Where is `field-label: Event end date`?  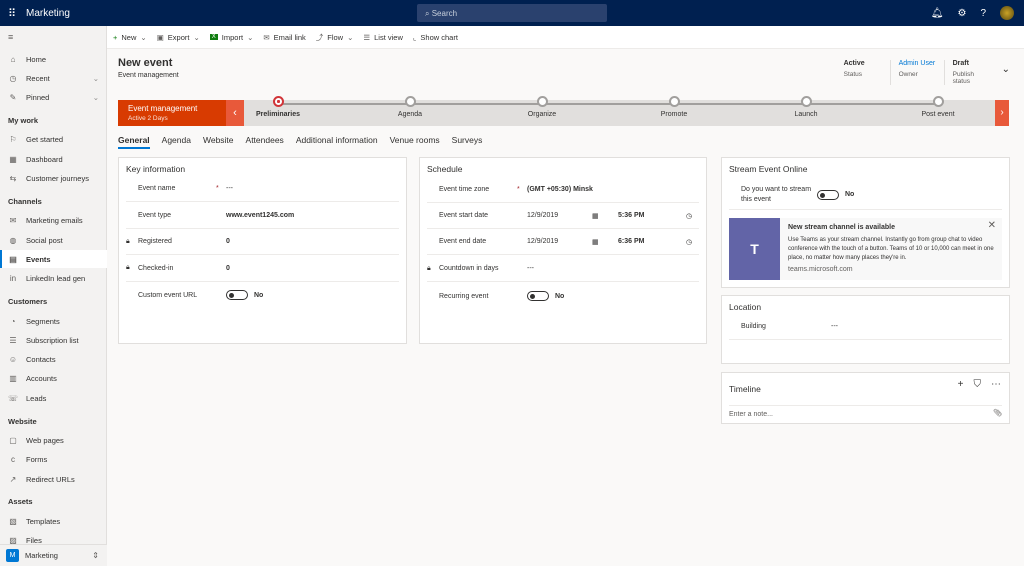
field-label: Event end date is located at coordinates (463, 241).